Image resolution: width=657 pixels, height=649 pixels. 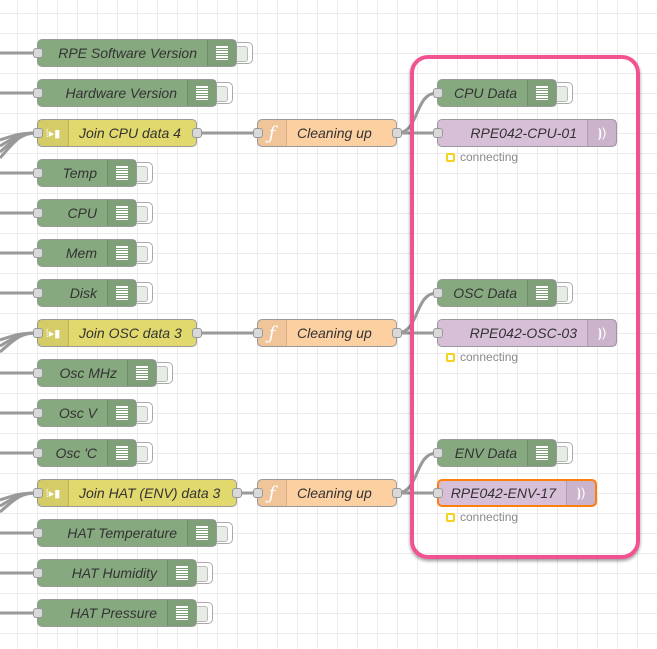 I want to click on node-label: Osc MHz, so click(x=88, y=373).